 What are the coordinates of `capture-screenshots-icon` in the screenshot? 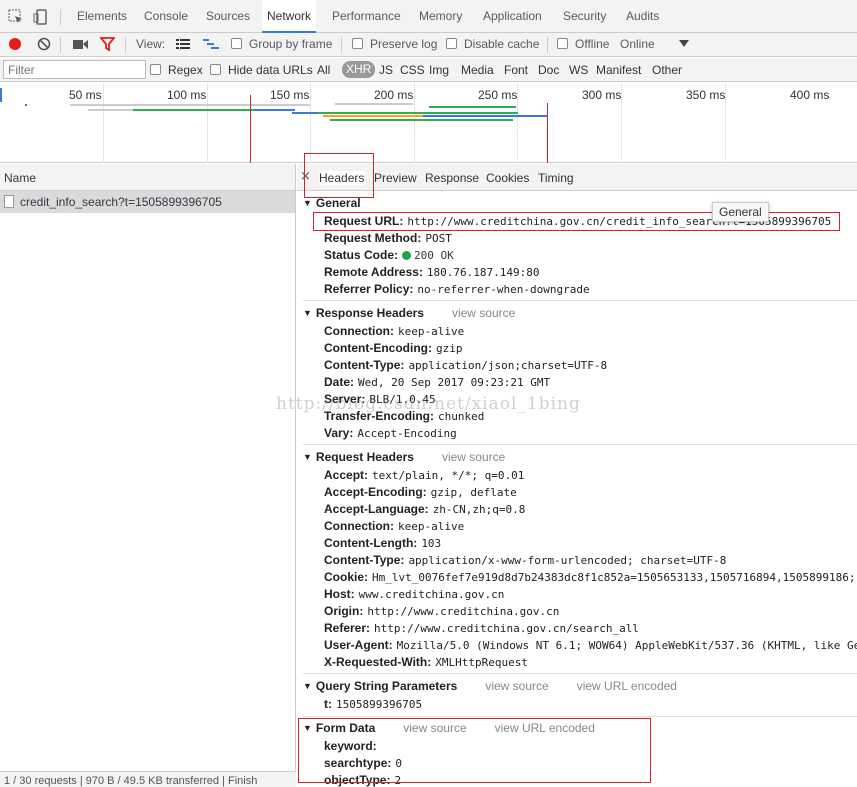 It's located at (81, 44).